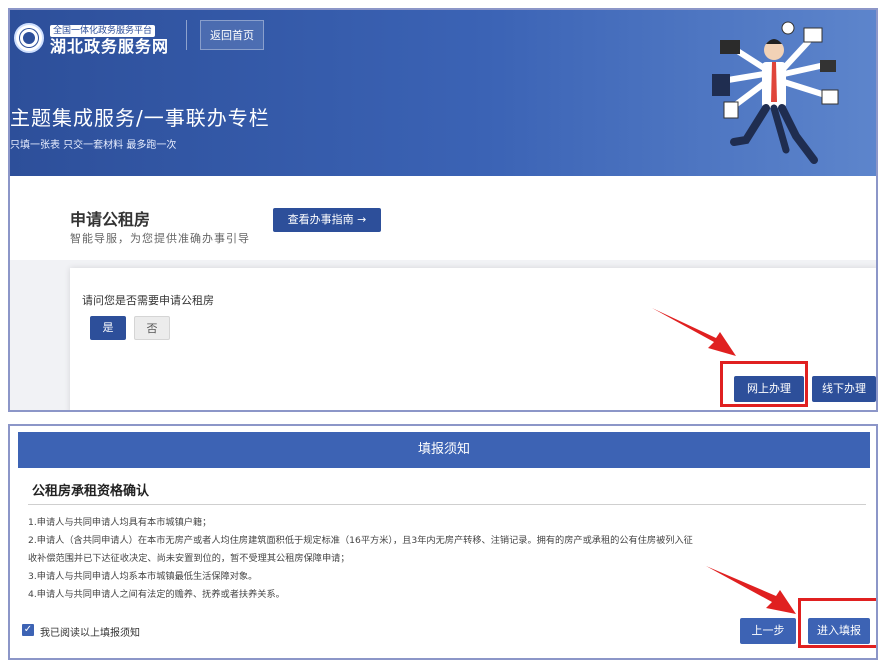 This screenshot has width=887, height=666. What do you see at coordinates (110, 46) in the screenshot?
I see `logo-title: 湖北政务服务网` at bounding box center [110, 46].